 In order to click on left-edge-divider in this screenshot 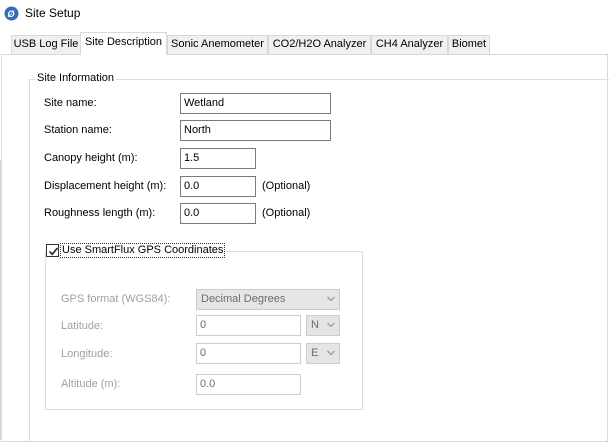, I will do `click(1, 300)`.